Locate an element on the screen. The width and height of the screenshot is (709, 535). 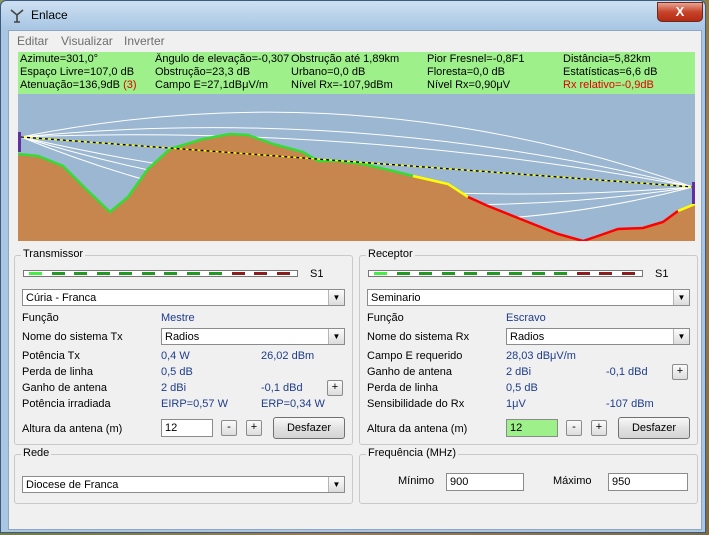
tx-undo-button: Desfazer is located at coordinates (309, 428).